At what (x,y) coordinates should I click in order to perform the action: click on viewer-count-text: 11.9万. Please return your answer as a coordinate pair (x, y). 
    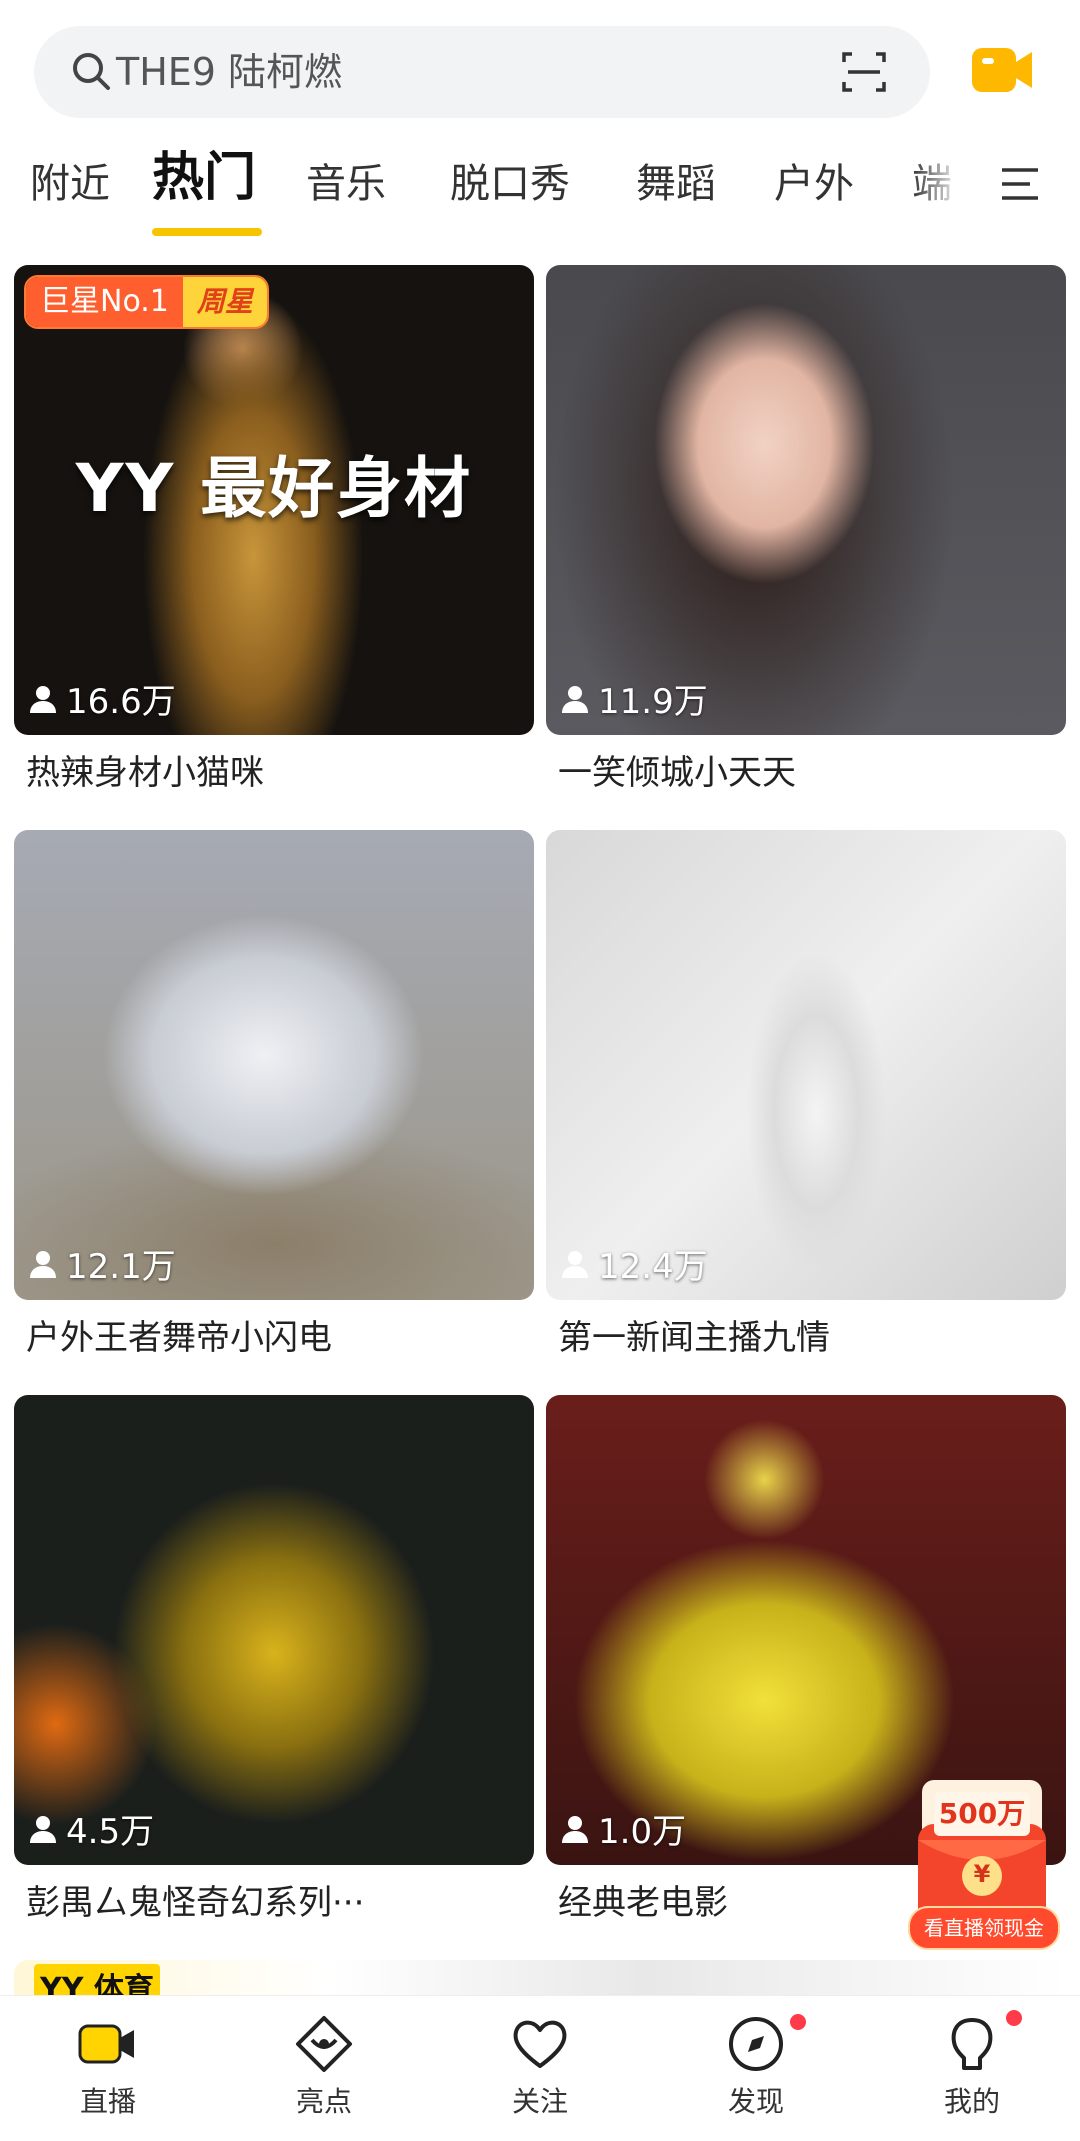
    Looking at the image, I should click on (653, 702).